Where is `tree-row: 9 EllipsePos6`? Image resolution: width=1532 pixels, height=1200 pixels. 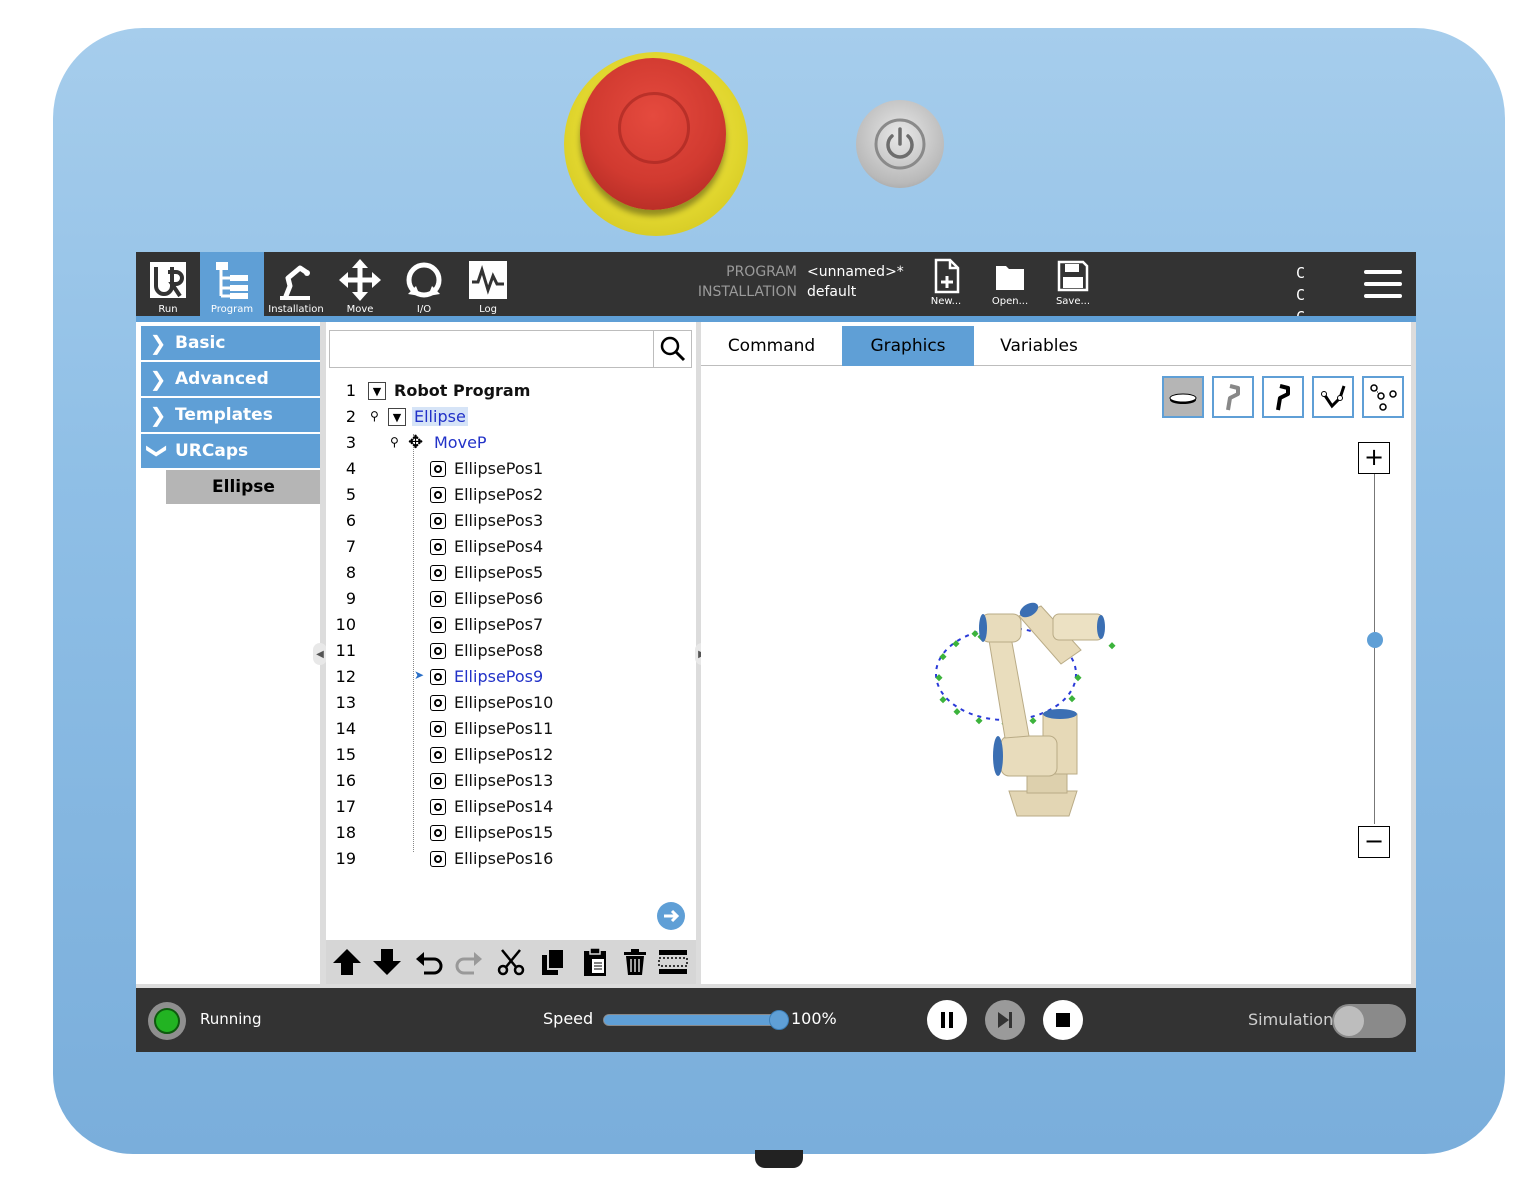
tree-row: 9 EllipsePos6 is located at coordinates (511, 599).